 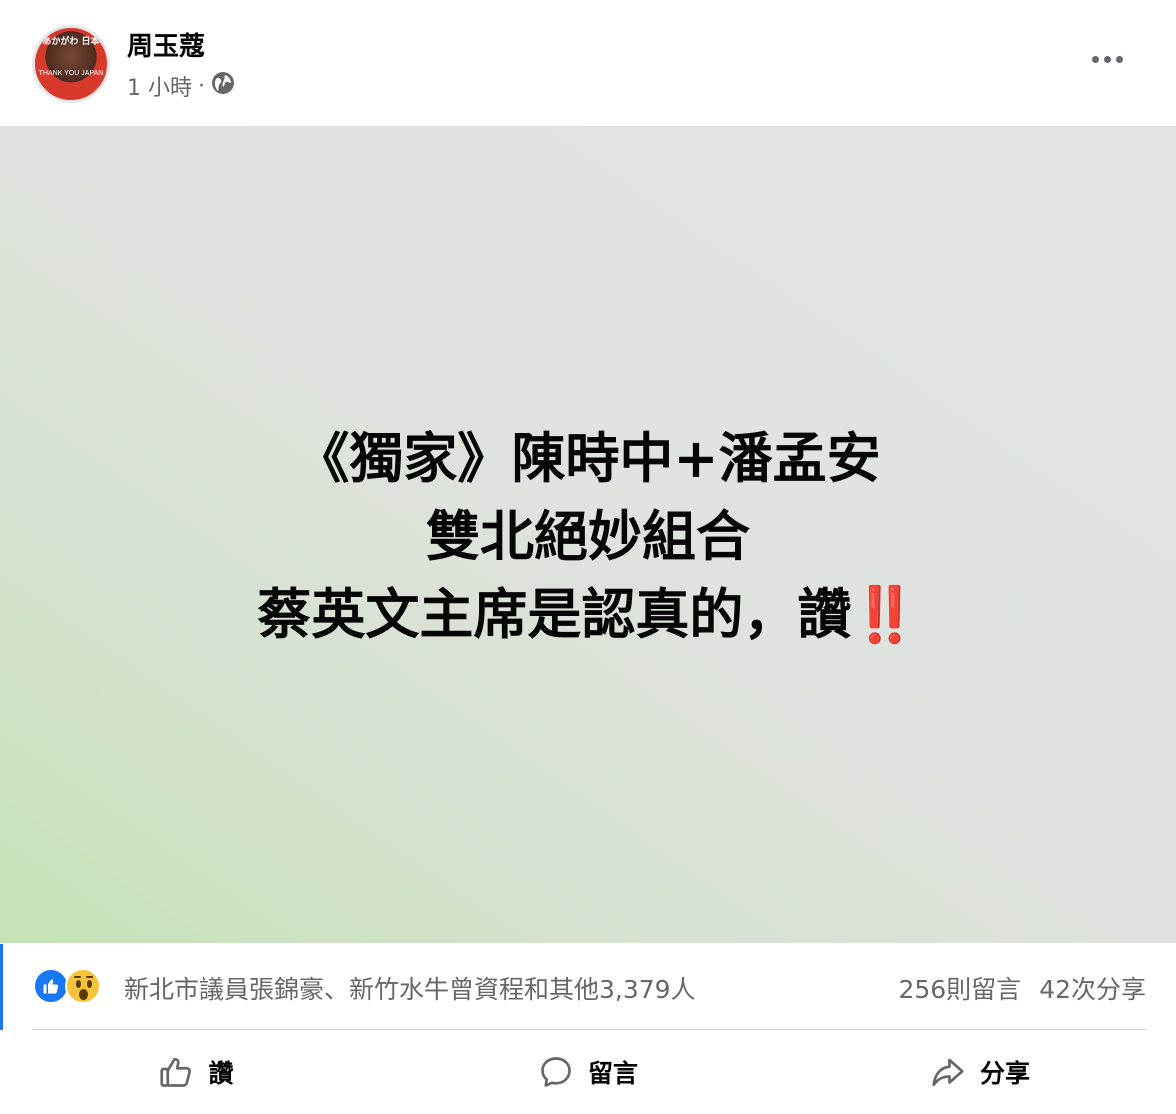 What do you see at coordinates (71, 64) in the screenshot?
I see `avatar: あかがわ 日本 THANK YOU JAPAN` at bounding box center [71, 64].